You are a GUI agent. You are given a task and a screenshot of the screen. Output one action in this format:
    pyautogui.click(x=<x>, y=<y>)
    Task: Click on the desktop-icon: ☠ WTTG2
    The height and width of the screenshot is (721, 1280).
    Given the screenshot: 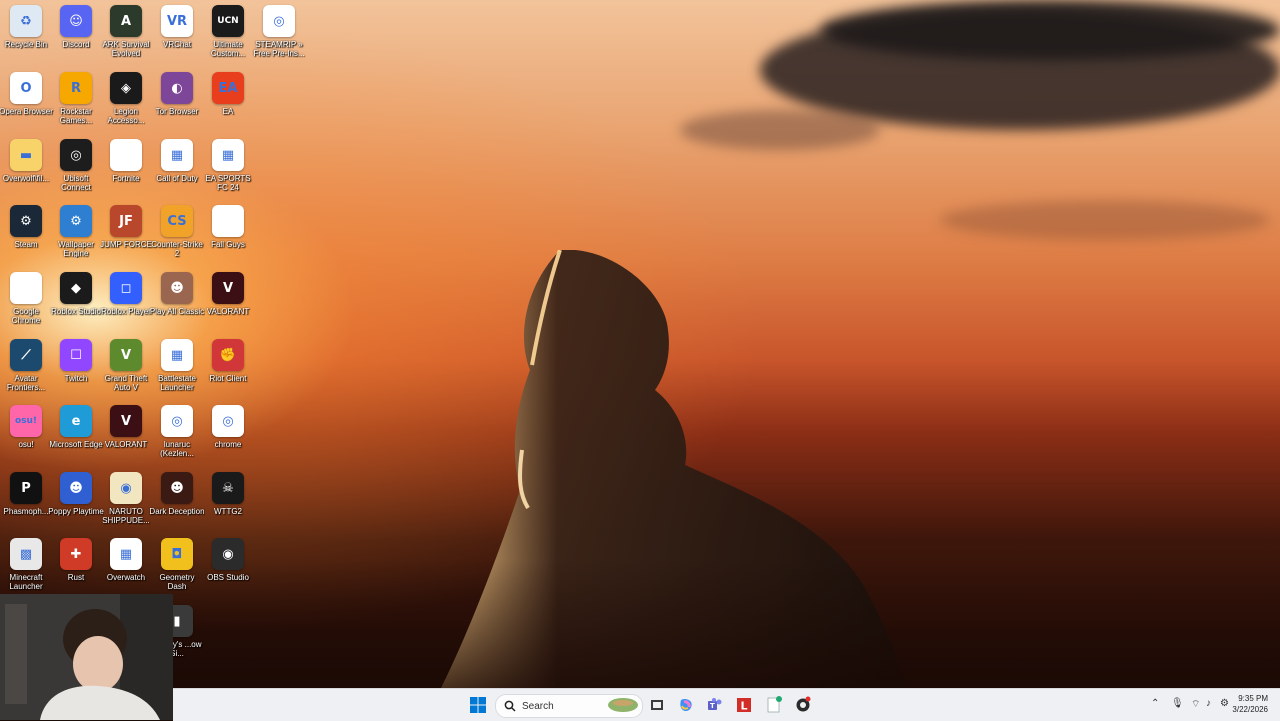 What is the action you would take?
    pyautogui.click(x=228, y=494)
    